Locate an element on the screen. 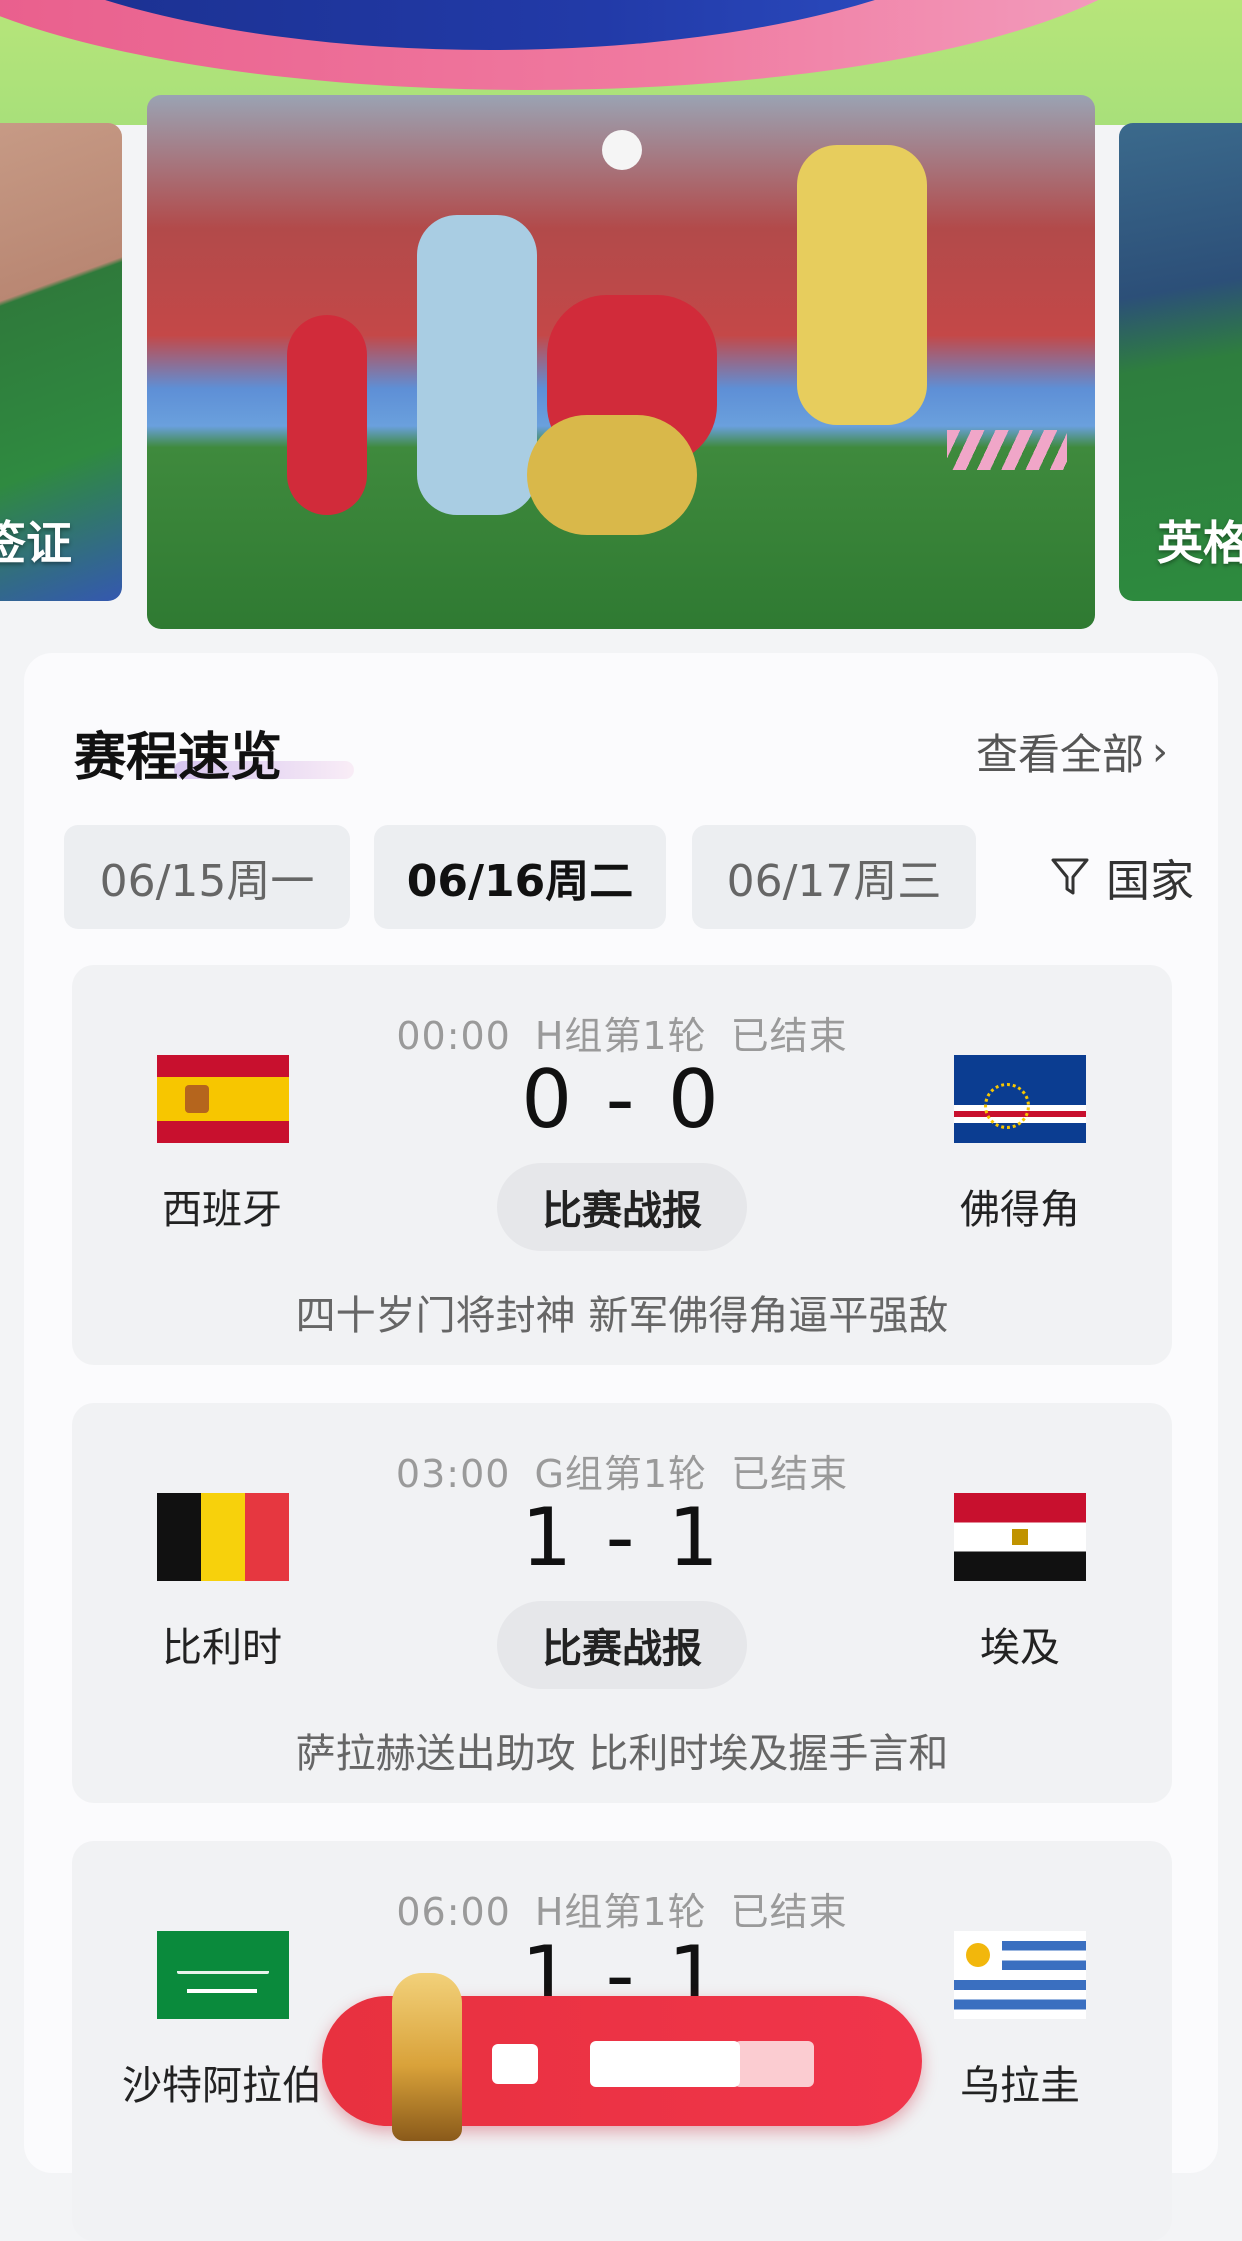 The height and width of the screenshot is (2241, 1242). goalkeeper-figure is located at coordinates (477, 365).